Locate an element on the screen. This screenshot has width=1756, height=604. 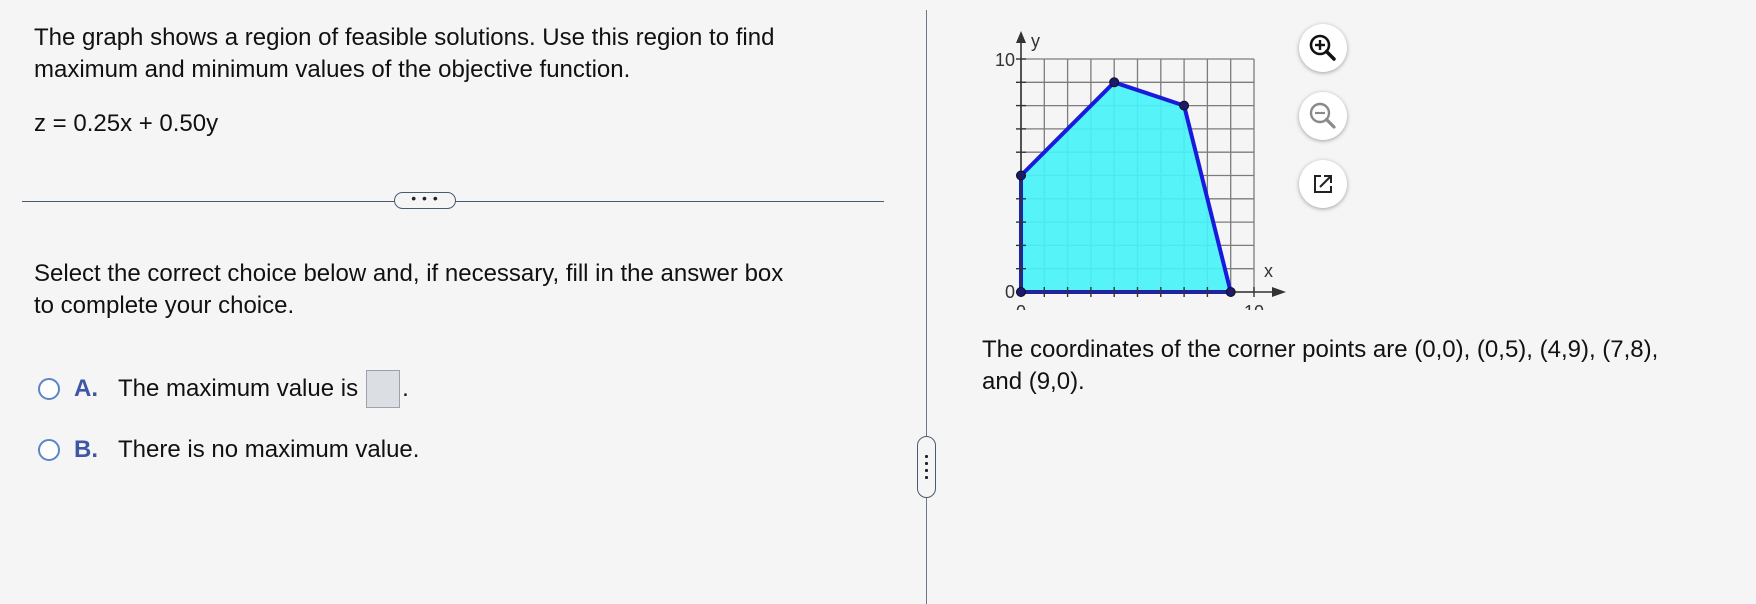
choice-a-radio is located at coordinates (49, 389).